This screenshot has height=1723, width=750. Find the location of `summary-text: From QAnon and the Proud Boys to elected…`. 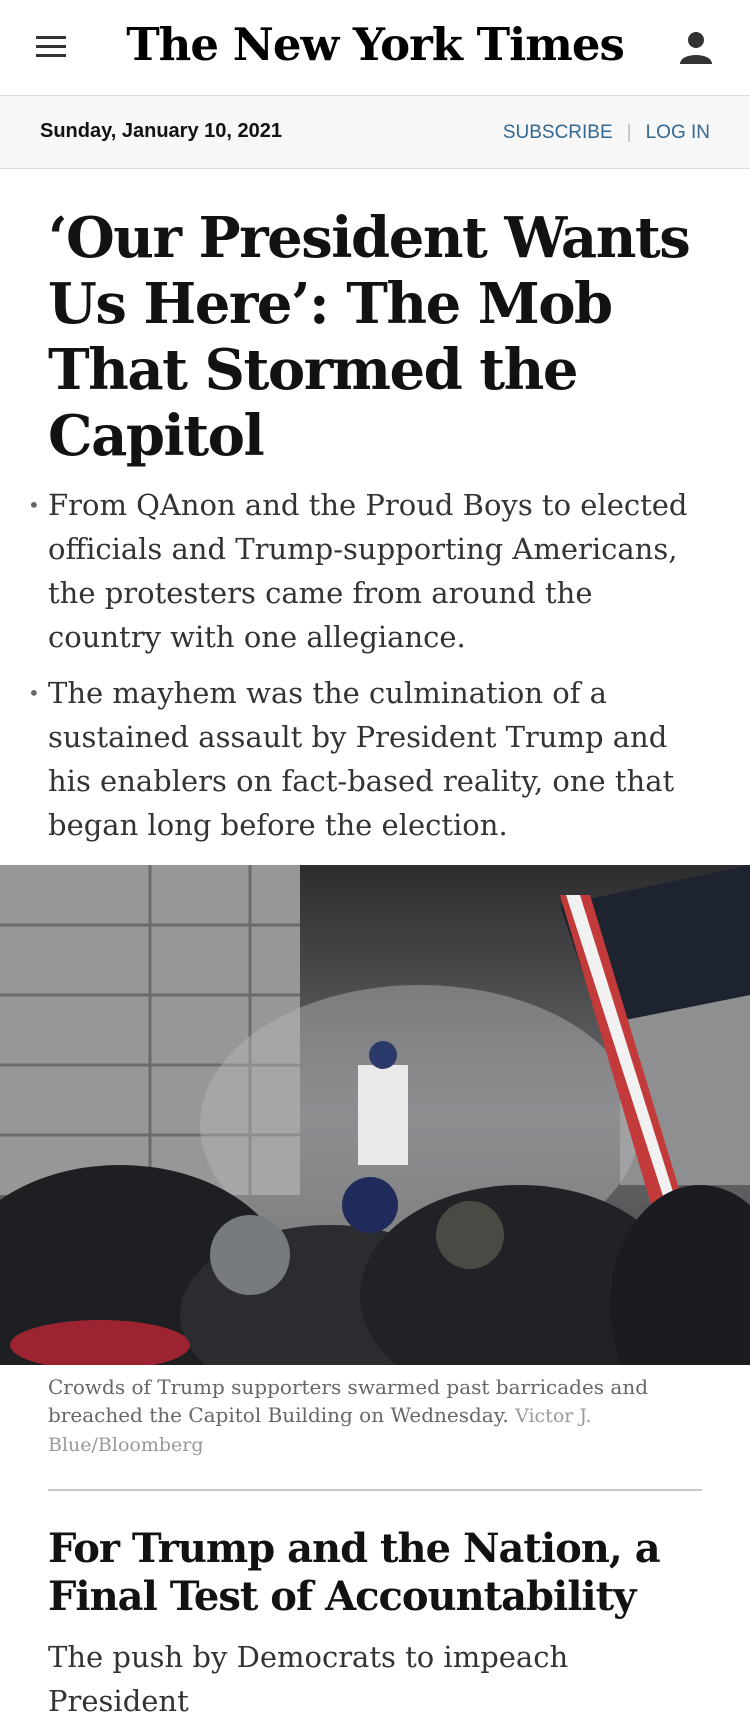

summary-text: From QAnon and the Proud Boys to elected… is located at coordinates (368, 571).